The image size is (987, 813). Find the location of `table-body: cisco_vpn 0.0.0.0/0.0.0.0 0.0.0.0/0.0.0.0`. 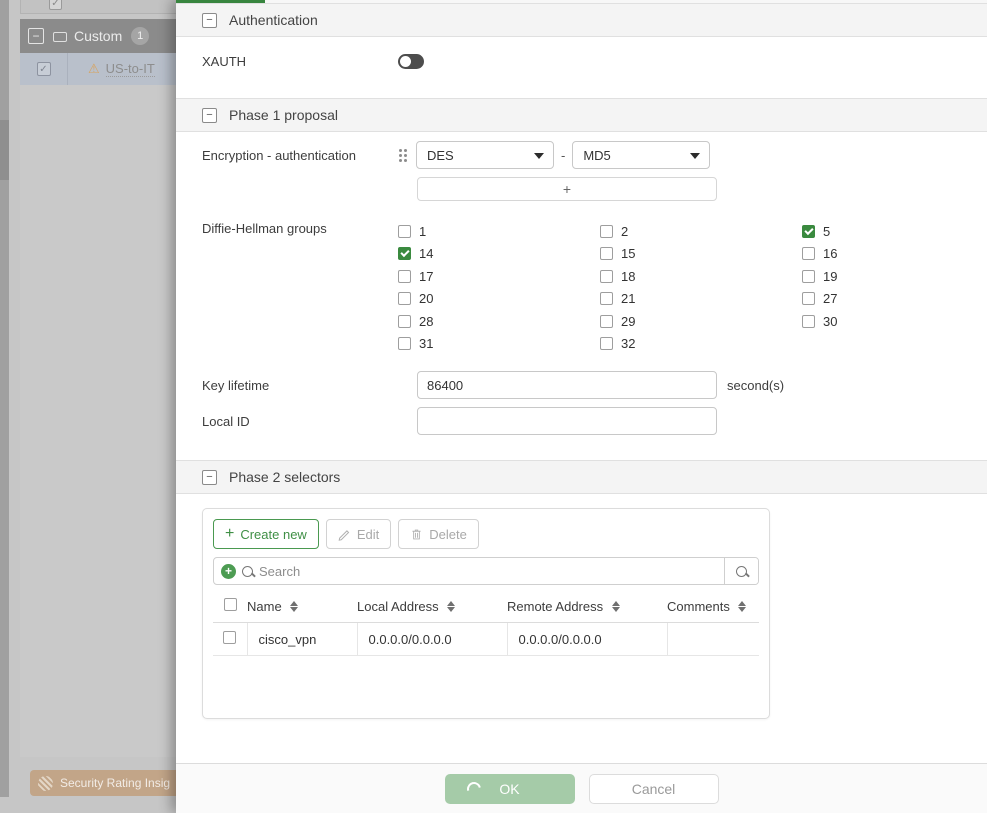

table-body: cisco_vpn 0.0.0.0/0.0.0.0 0.0.0.0/0.0.0.0 is located at coordinates (486, 639).